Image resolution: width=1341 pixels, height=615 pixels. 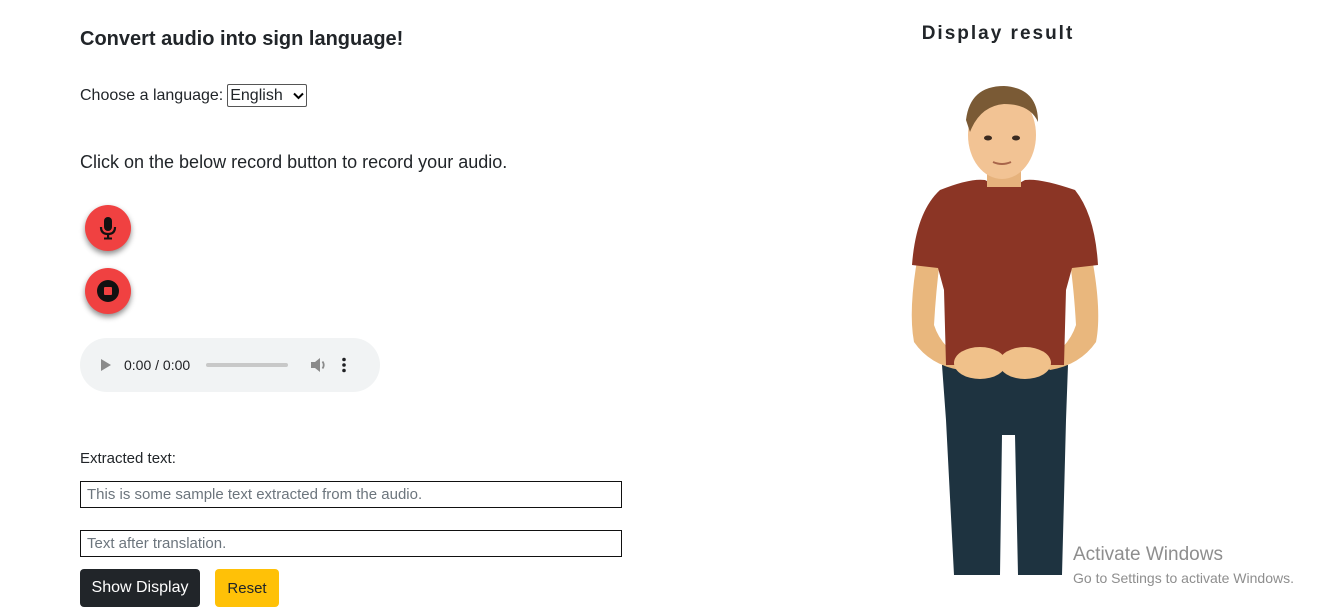 I want to click on volume-icon, so click(x=319, y=365).